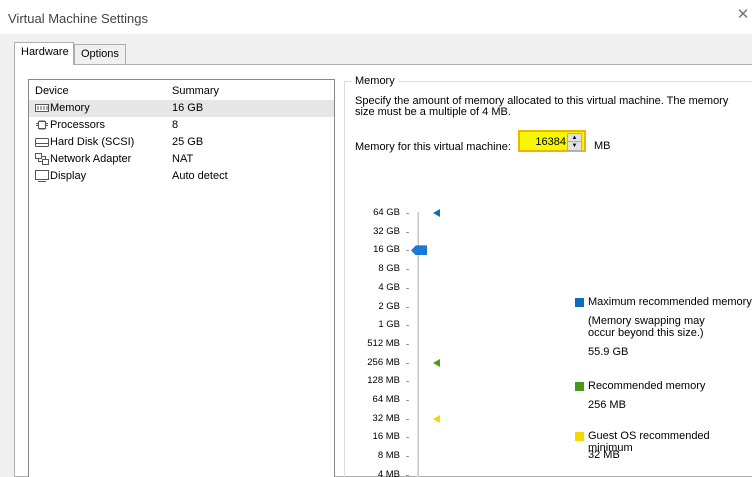  What do you see at coordinates (195, 91) in the screenshot?
I see `column-header-summary: Summary` at bounding box center [195, 91].